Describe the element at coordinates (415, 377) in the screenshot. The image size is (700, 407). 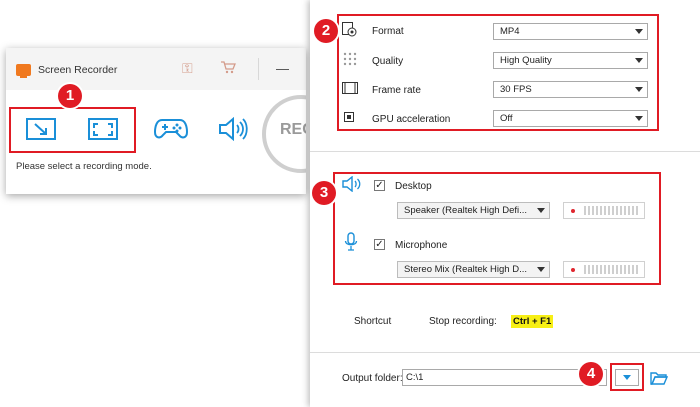
I see `output-folder-path: C:\1` at that location.